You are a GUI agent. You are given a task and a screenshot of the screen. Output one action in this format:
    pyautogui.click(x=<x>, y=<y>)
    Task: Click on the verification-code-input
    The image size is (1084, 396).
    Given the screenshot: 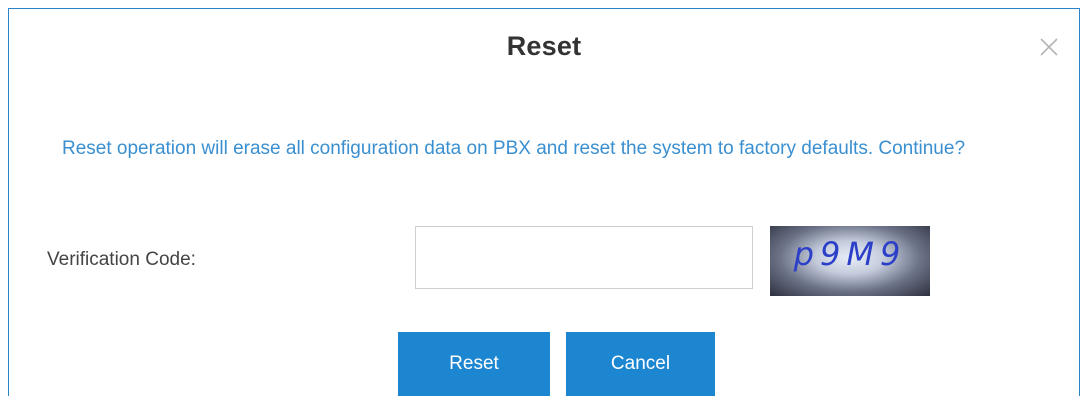 What is the action you would take?
    pyautogui.click(x=584, y=257)
    